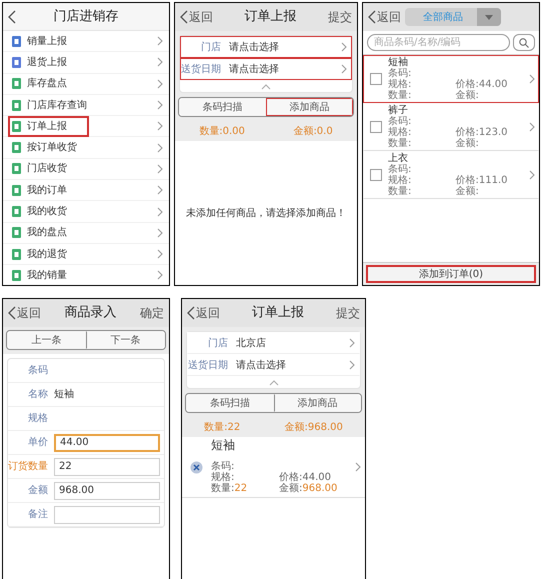 Image resolution: width=543 pixels, height=579 pixels. What do you see at coordinates (48, 169) in the screenshot?
I see `menu-item: 门店收货` at bounding box center [48, 169].